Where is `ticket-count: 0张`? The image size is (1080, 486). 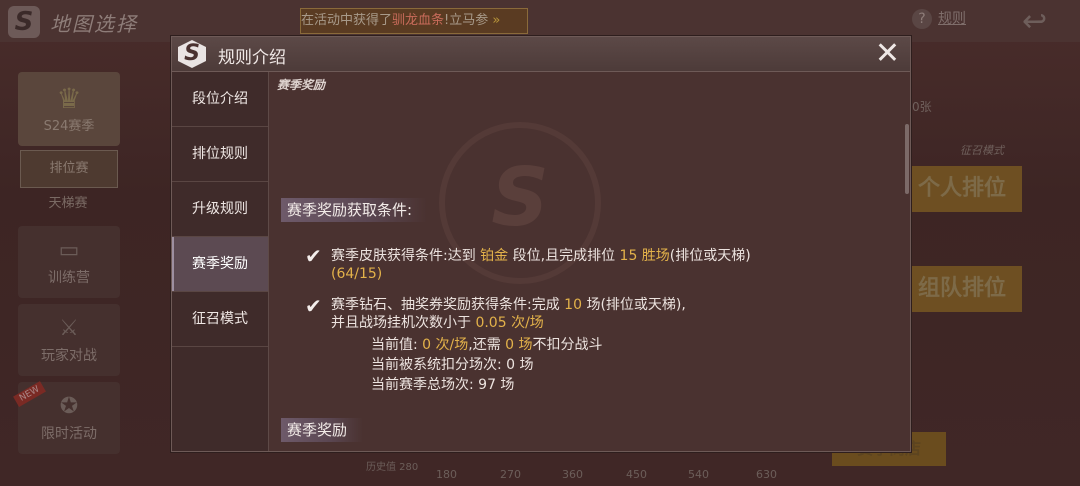 ticket-count: 0张 is located at coordinates (922, 107).